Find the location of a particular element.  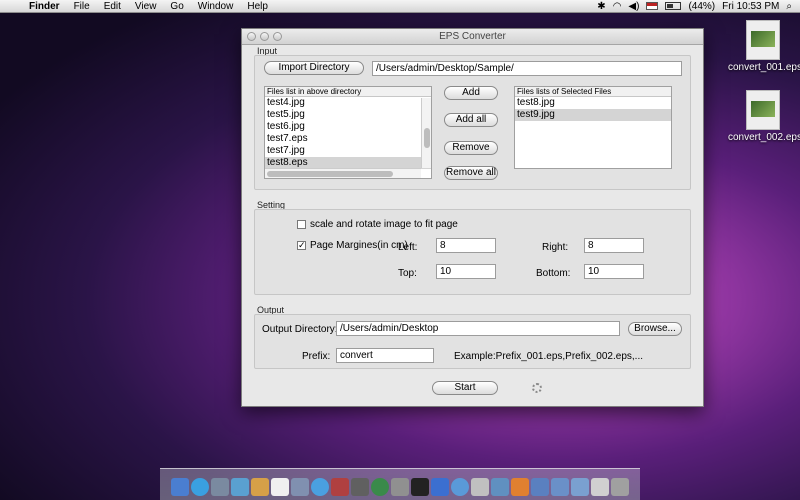

window-titlebar: EPS Converter is located at coordinates (472, 37).